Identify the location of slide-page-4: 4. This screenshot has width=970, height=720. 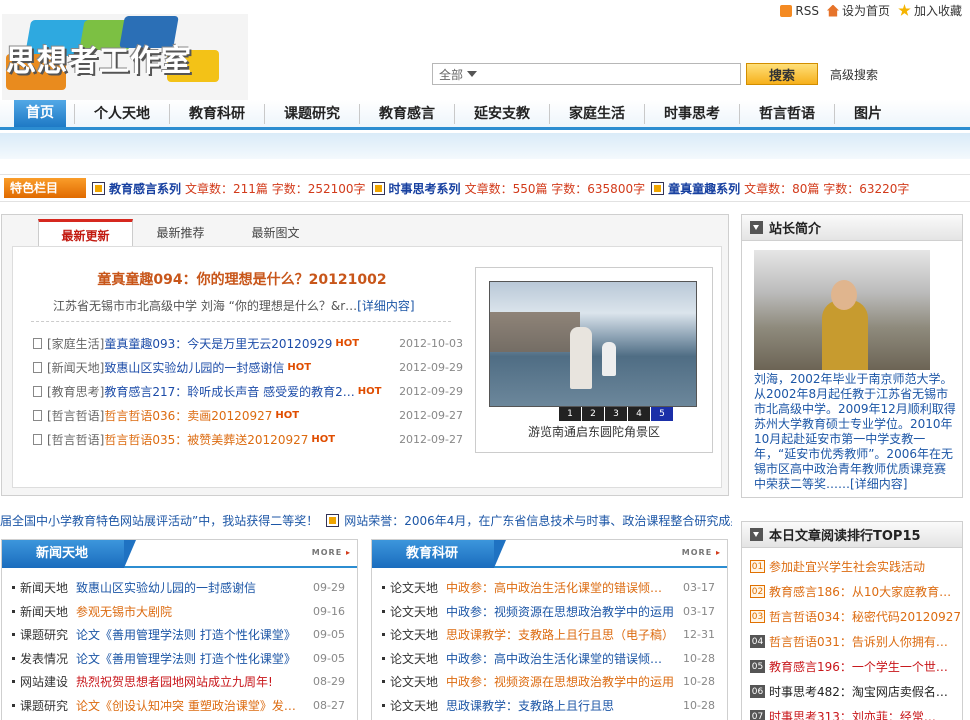
(639, 414).